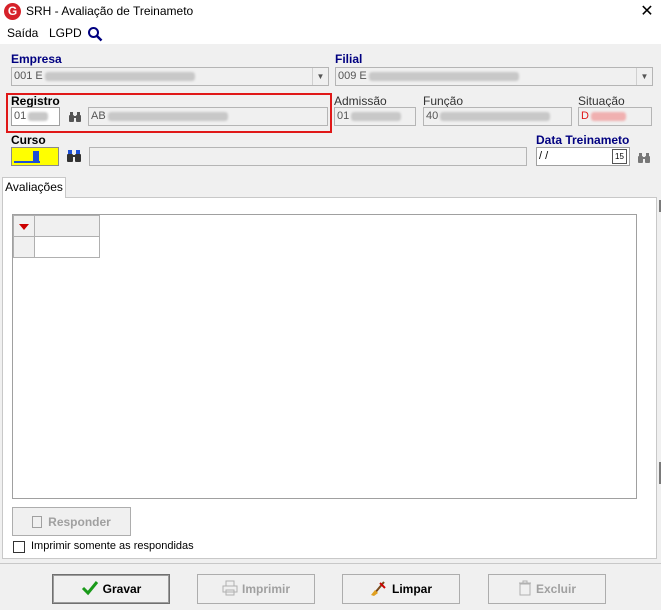 This screenshot has width=661, height=610. I want to click on printer-icon, so click(230, 588).